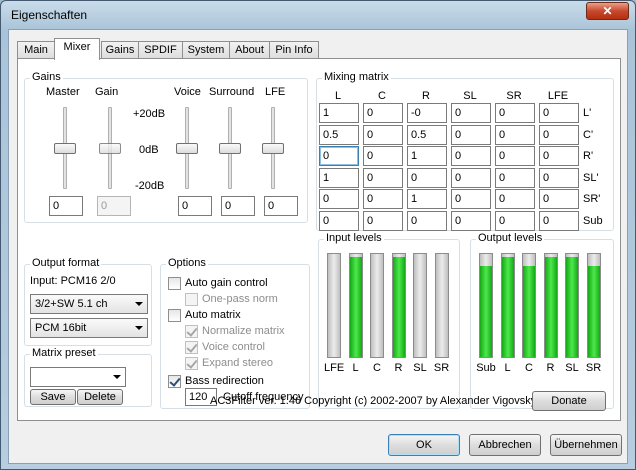 The width and height of the screenshot is (636, 470). What do you see at coordinates (160, 50) in the screenshot?
I see `tab-spdif: SPDIF` at bounding box center [160, 50].